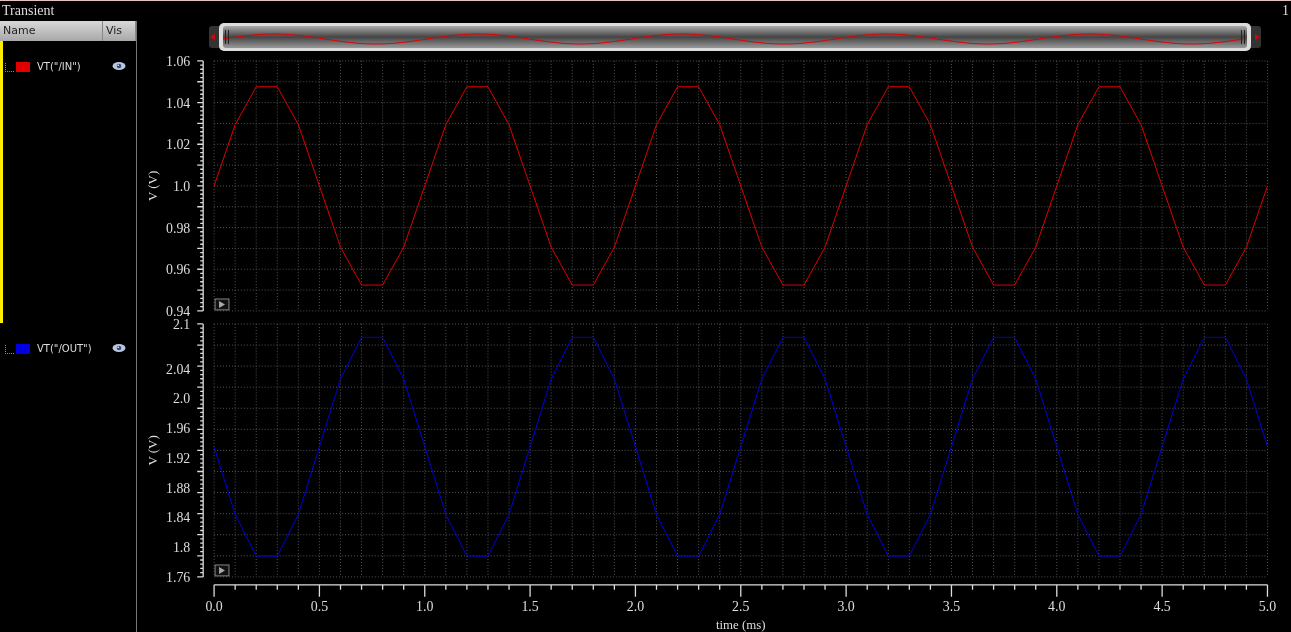 The height and width of the screenshot is (632, 1291). I want to click on x-tick-label: 2.5, so click(741, 606).